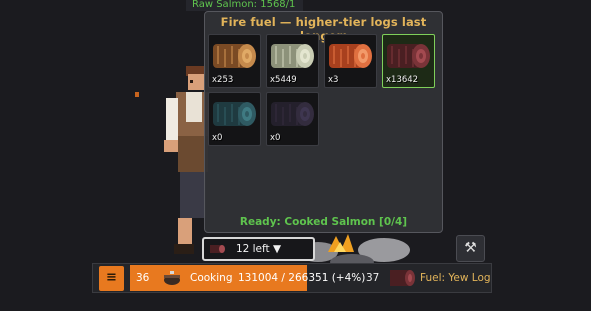  Describe the element at coordinates (245, 5) in the screenshot. I see `raw-item-label: Raw Salmon: 1568/1` at that location.